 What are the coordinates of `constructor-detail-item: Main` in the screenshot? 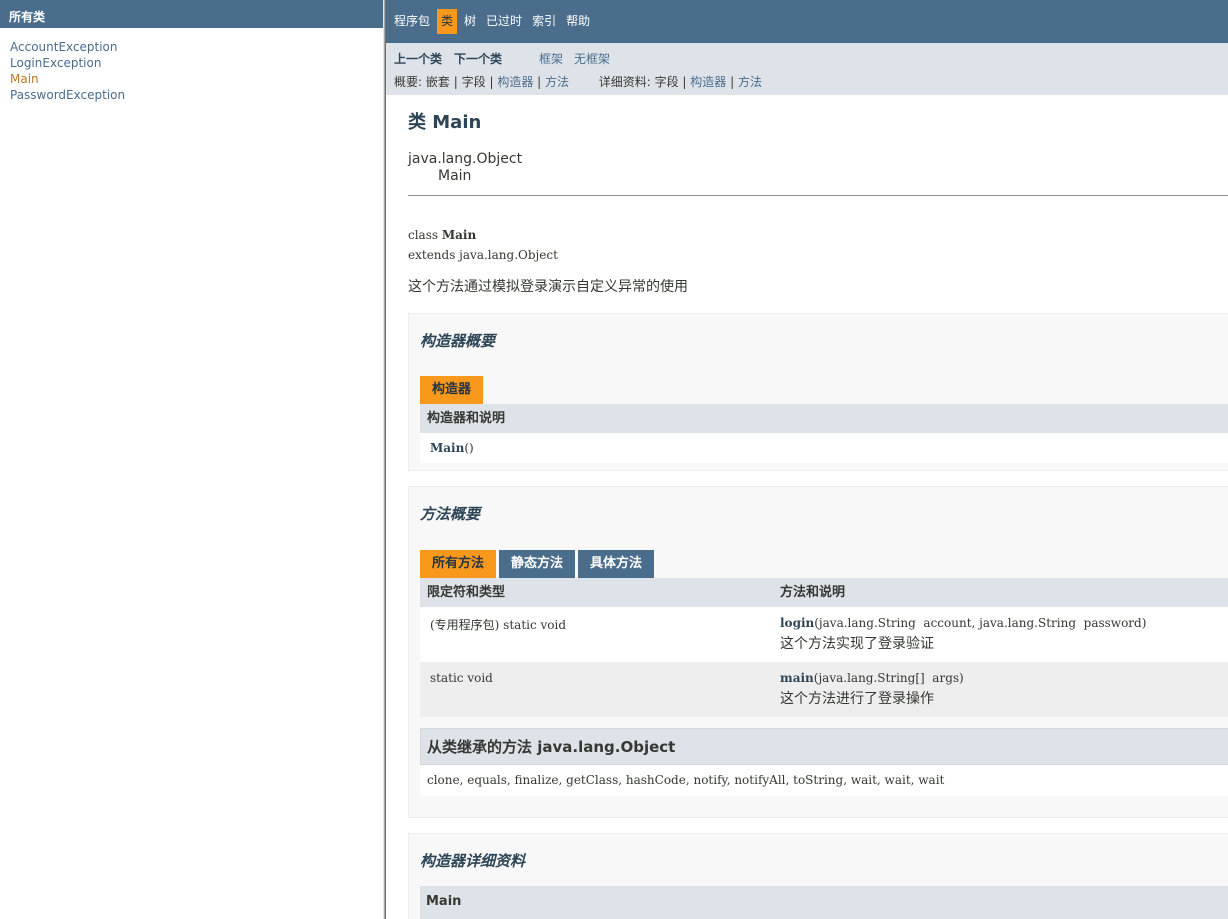 It's located at (824, 902).